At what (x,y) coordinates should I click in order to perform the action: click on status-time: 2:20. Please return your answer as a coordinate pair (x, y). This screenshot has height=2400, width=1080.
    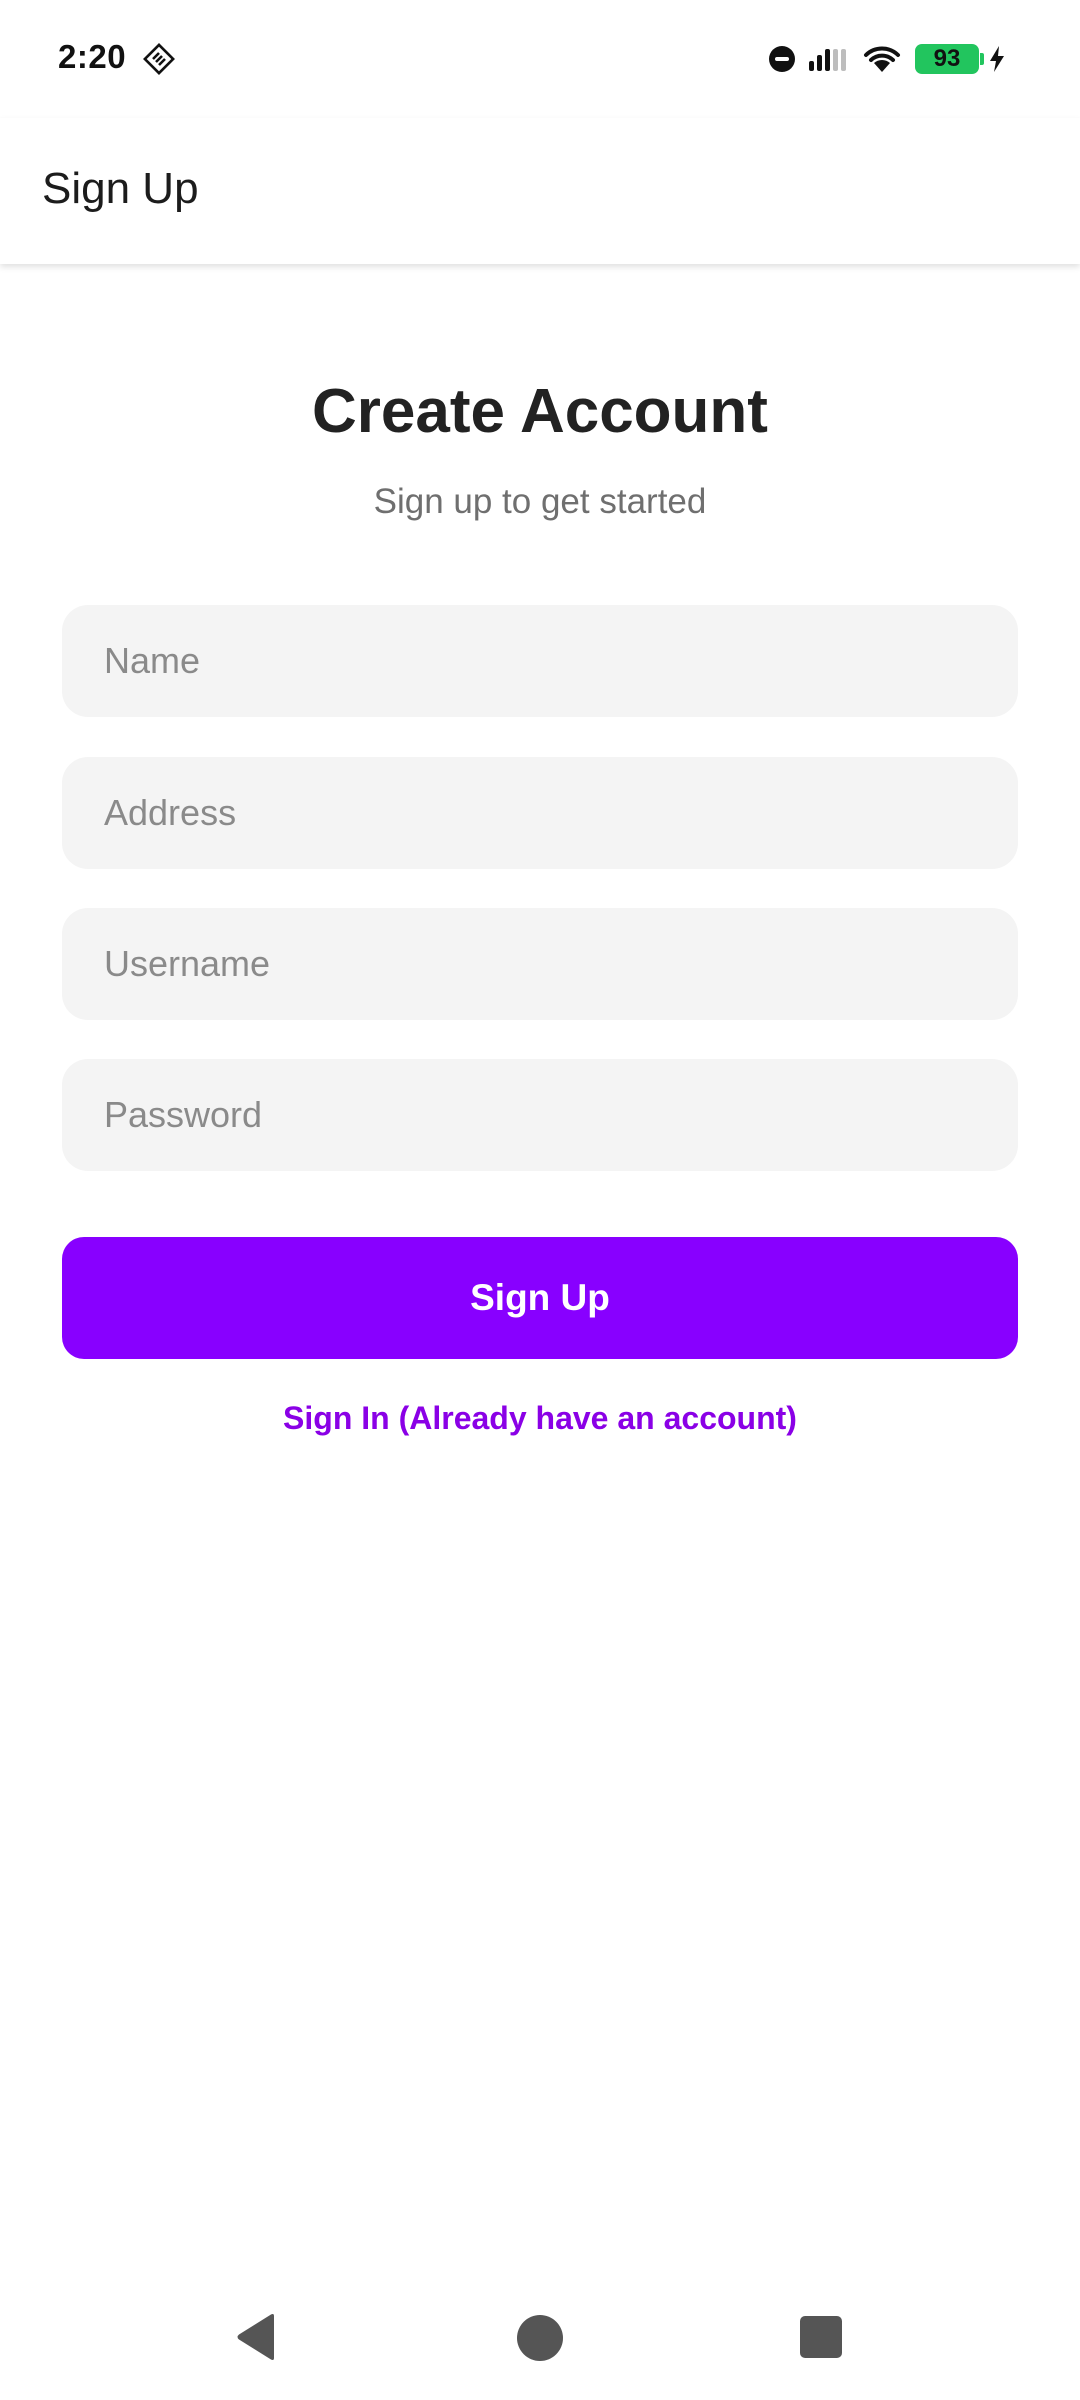
    Looking at the image, I should click on (92, 56).